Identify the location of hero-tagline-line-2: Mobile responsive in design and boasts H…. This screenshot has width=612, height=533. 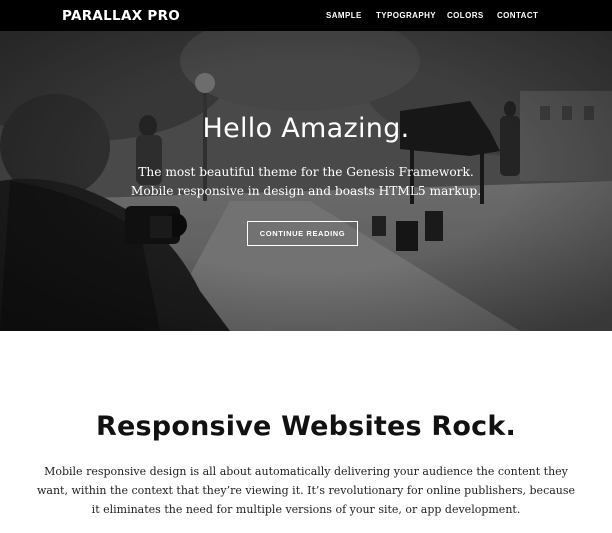
(306, 191).